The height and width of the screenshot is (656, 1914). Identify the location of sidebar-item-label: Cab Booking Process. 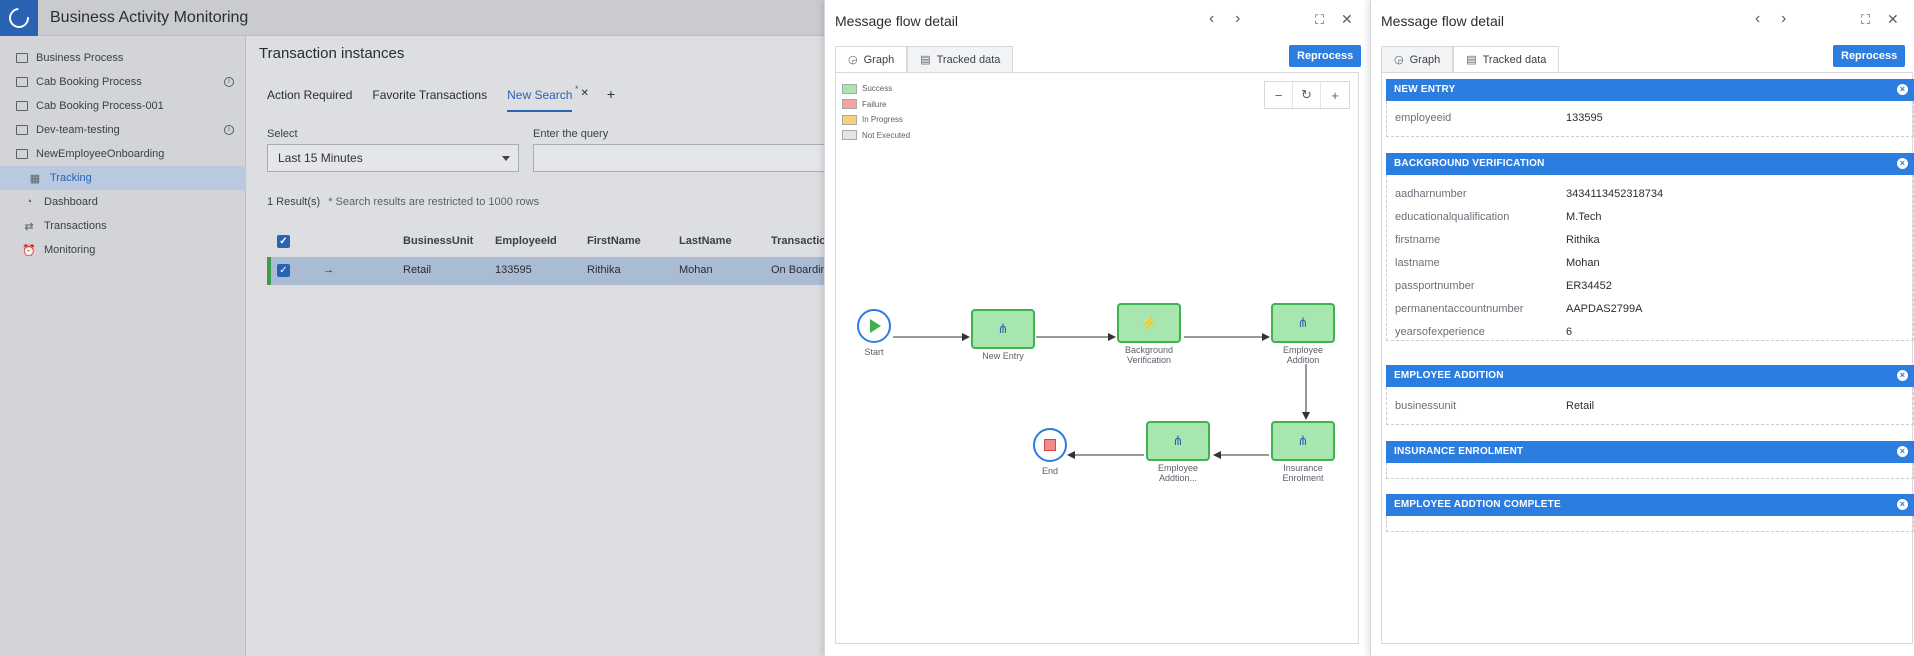
(89, 82).